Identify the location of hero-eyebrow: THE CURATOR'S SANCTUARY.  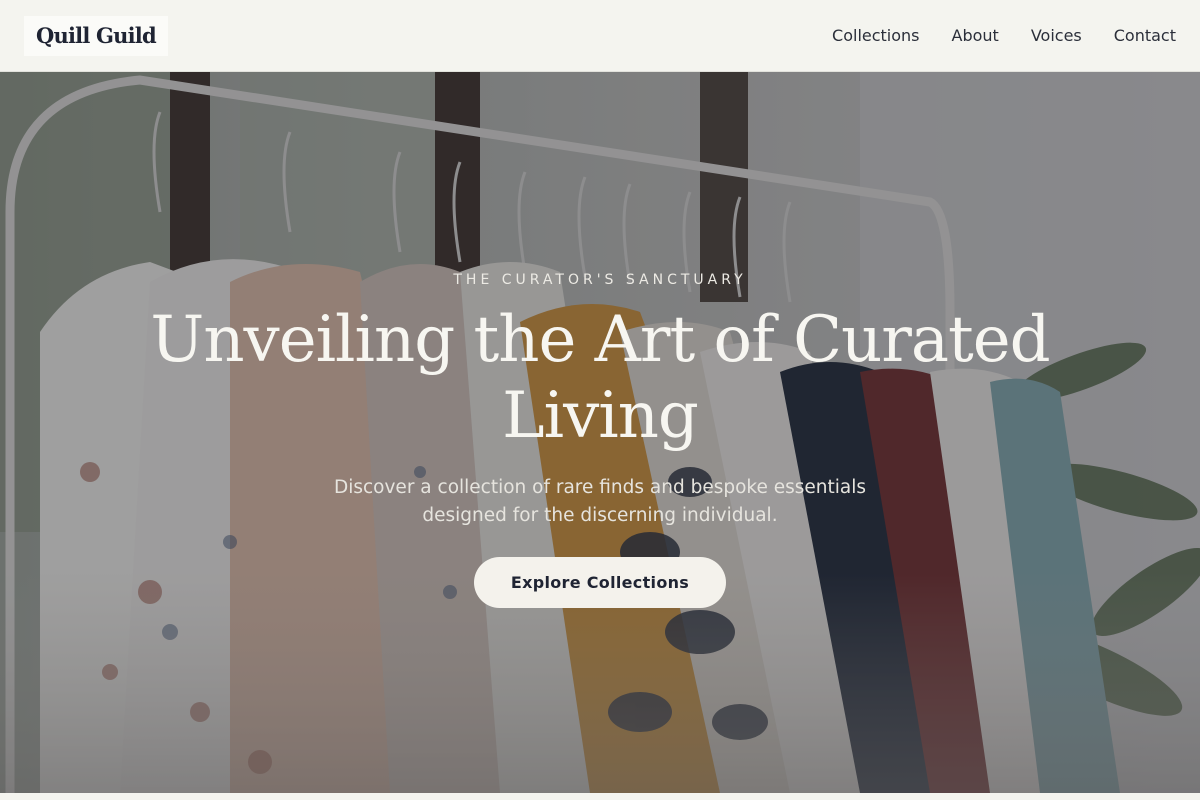
(600, 280).